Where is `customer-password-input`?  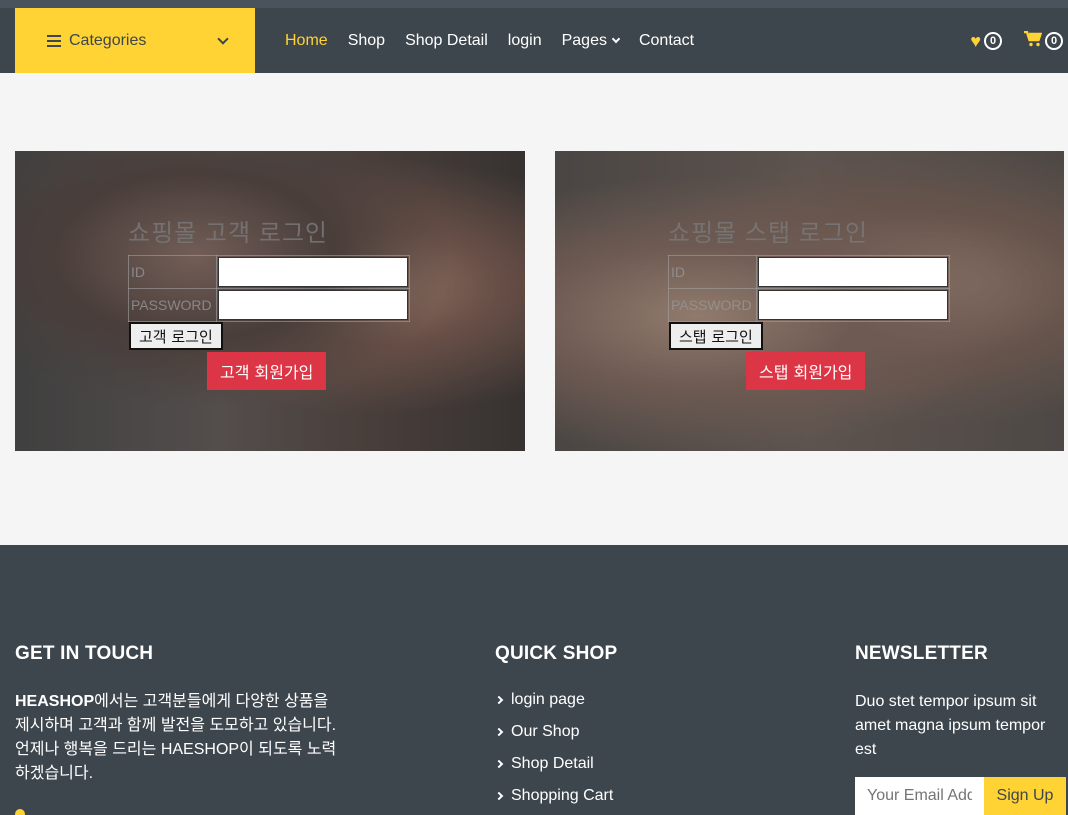 customer-password-input is located at coordinates (313, 305).